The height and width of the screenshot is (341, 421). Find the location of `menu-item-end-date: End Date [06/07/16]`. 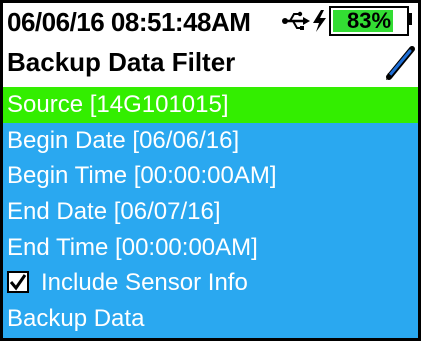

menu-item-end-date: End Date [06/07/16] is located at coordinates (210, 212).